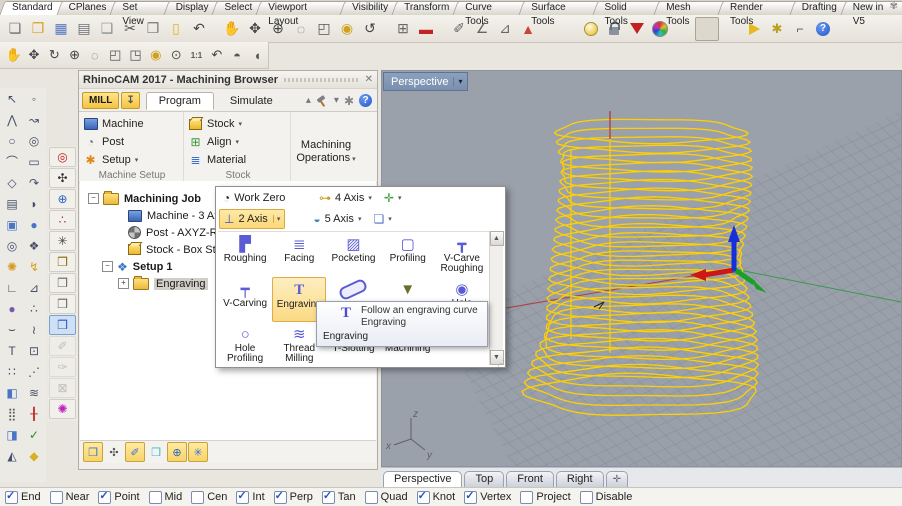 The image size is (902, 506). I want to click on material-button: ≣ Material, so click(238, 160).